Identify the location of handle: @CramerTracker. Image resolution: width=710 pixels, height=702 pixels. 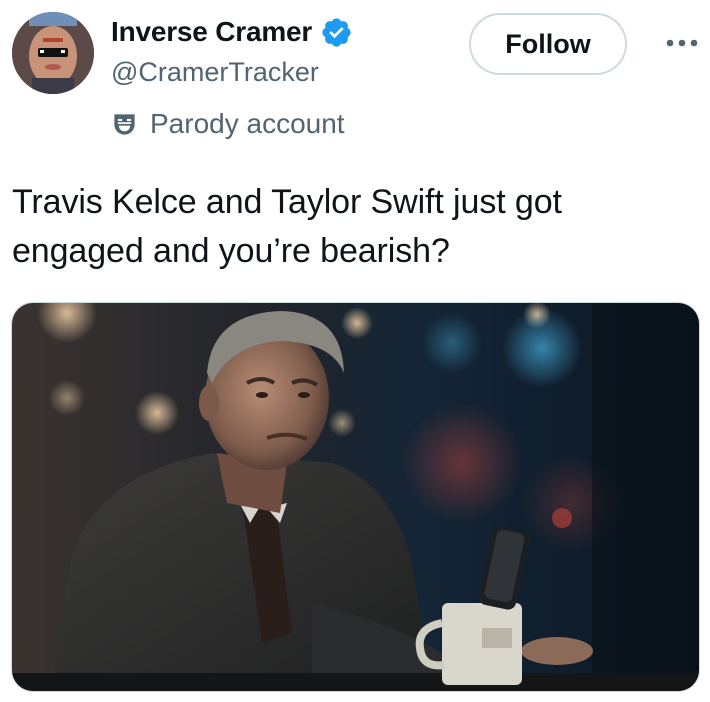
(215, 72).